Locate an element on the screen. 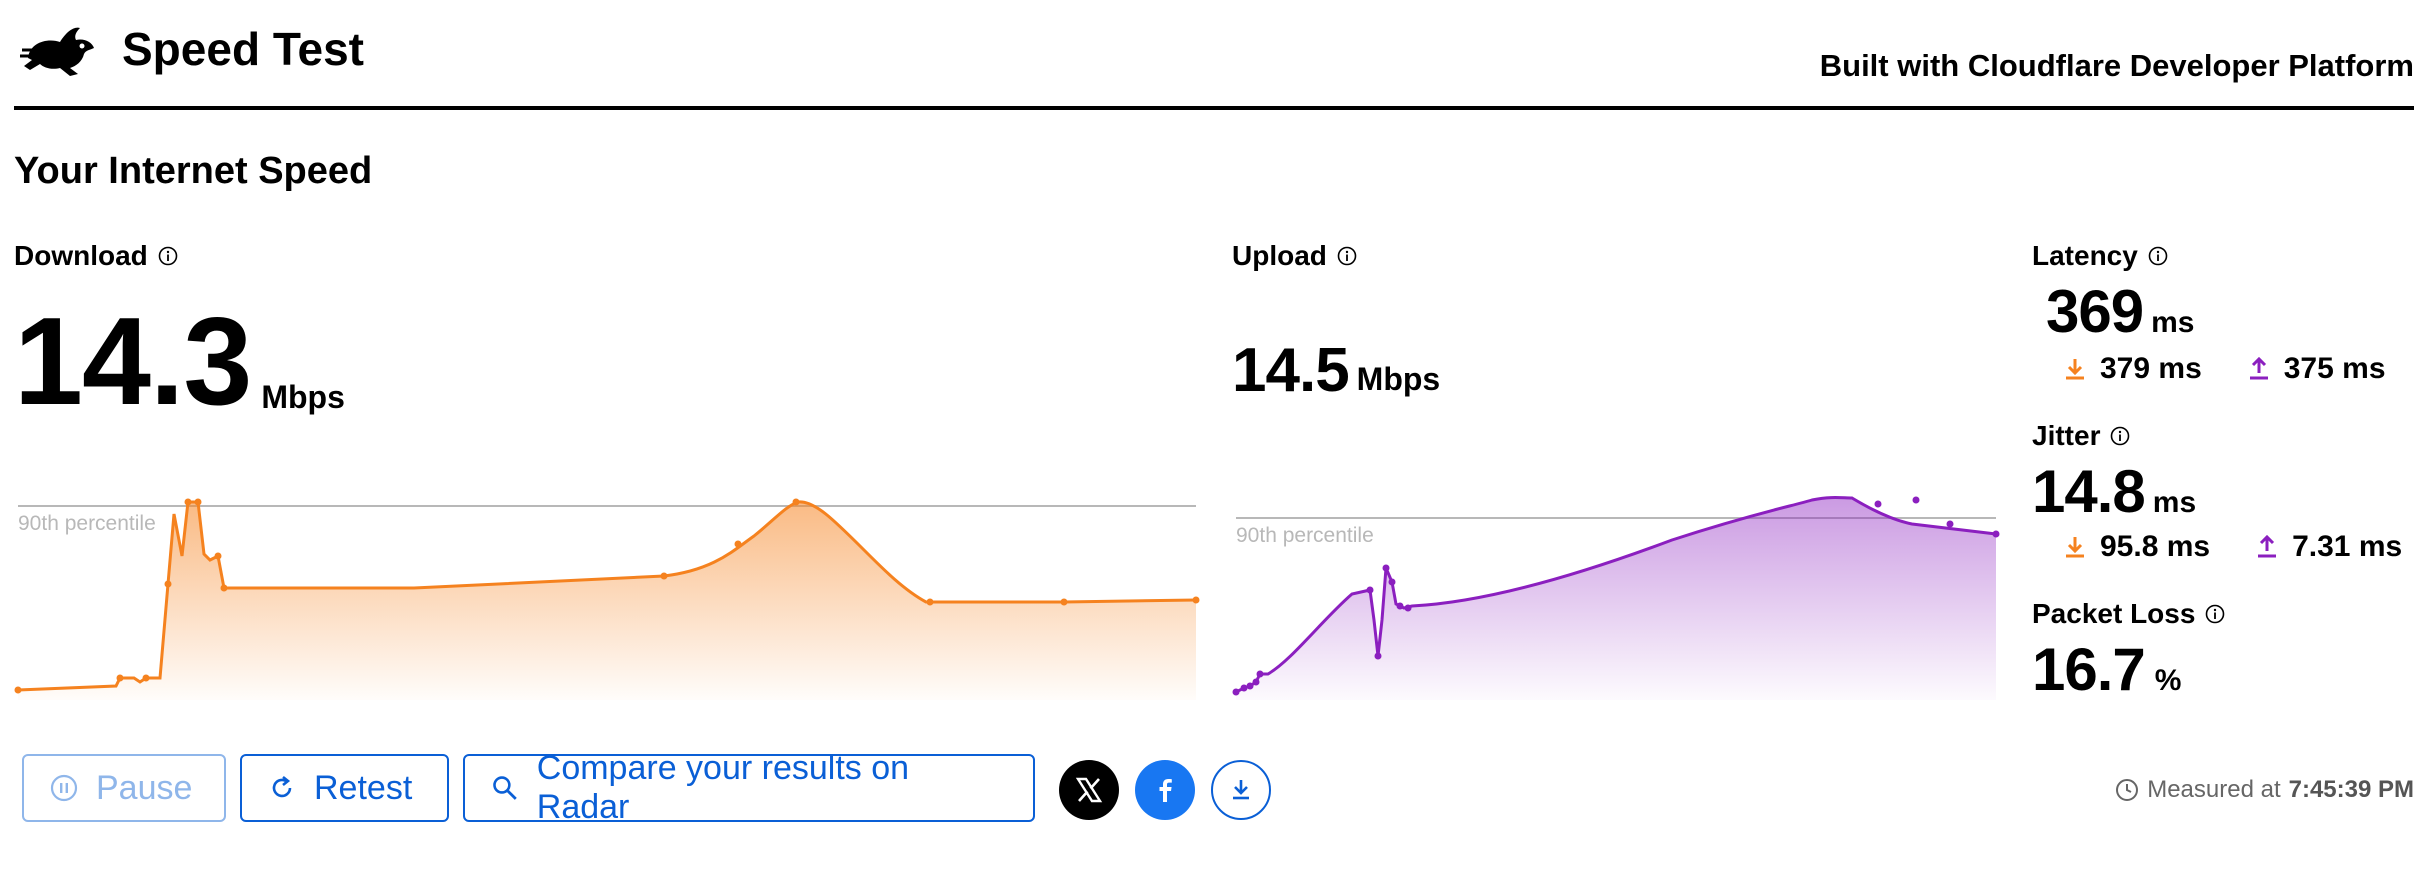 This screenshot has height=872, width=2428. compare-radar-label: Compare your results on Radar is located at coordinates (723, 787).